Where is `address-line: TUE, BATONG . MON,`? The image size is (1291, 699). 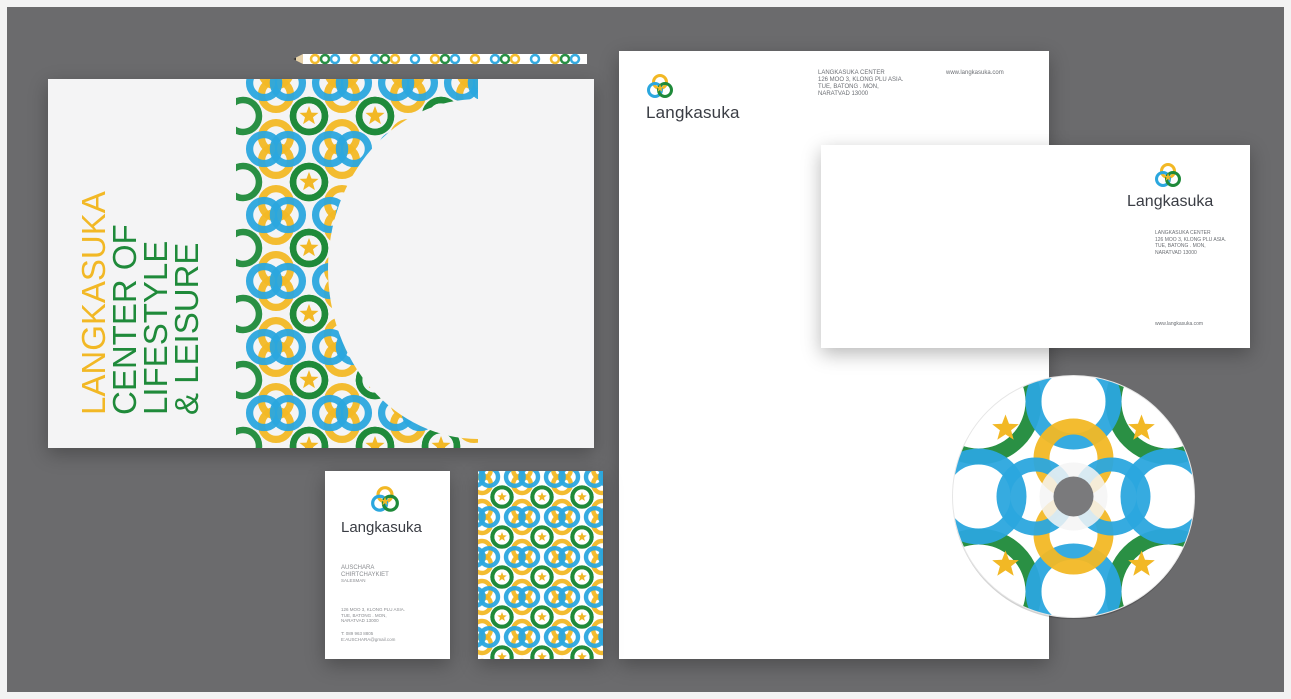
address-line: TUE, BATONG . MON, is located at coordinates (848, 87).